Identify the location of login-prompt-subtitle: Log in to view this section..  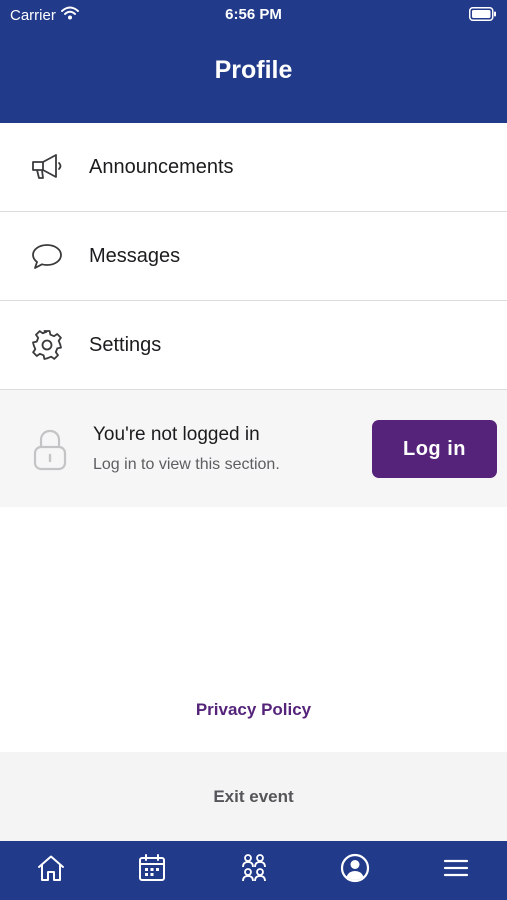
(186, 464).